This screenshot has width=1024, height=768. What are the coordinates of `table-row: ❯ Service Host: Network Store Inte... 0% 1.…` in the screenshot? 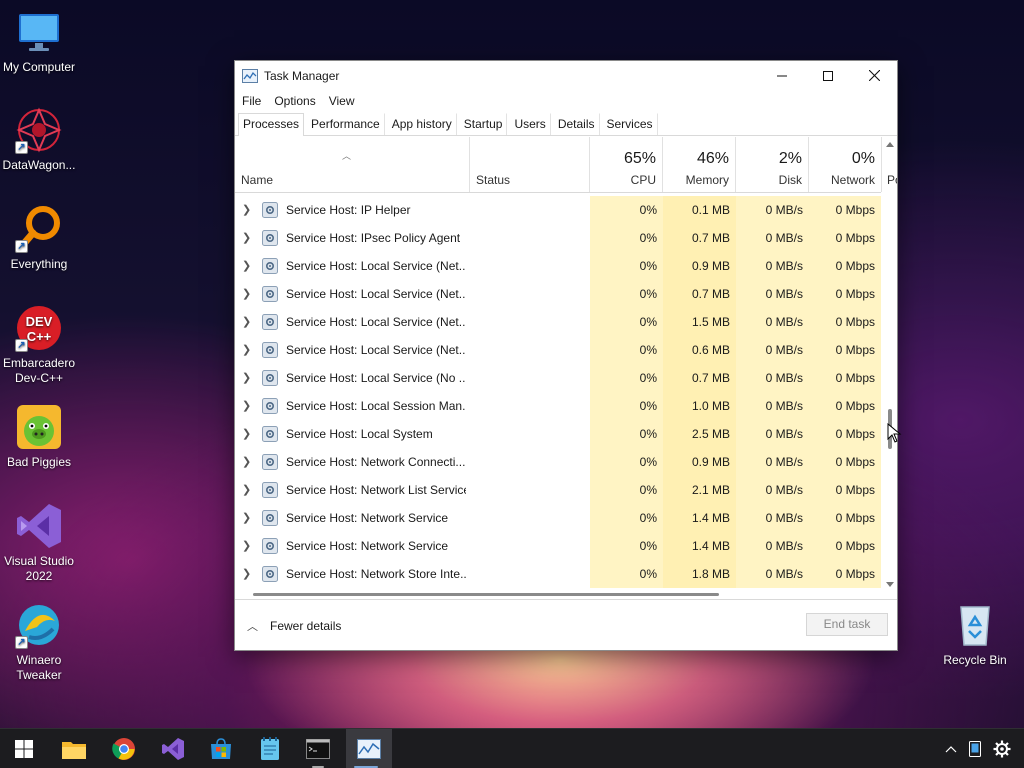 It's located at (558, 574).